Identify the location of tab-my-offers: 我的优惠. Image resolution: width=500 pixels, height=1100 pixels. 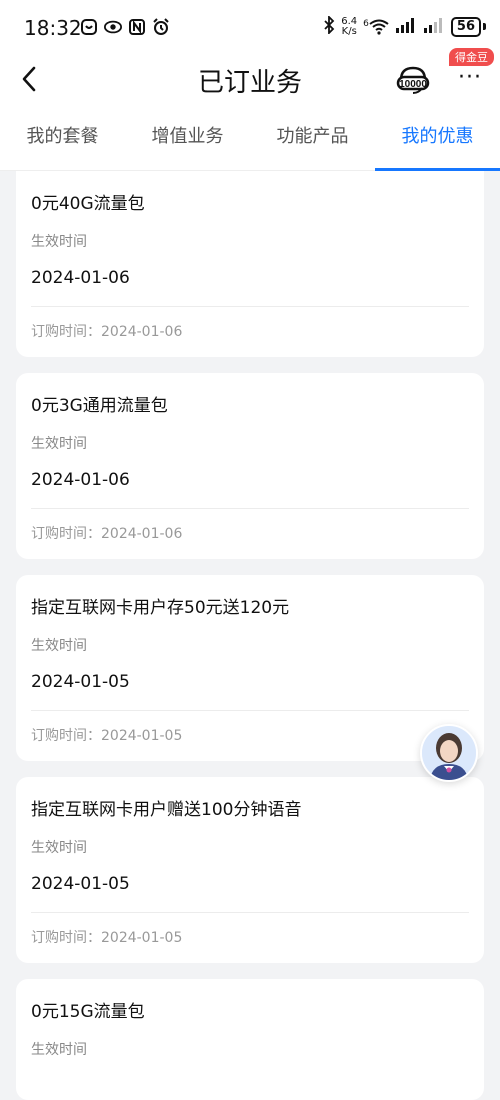
(437, 137).